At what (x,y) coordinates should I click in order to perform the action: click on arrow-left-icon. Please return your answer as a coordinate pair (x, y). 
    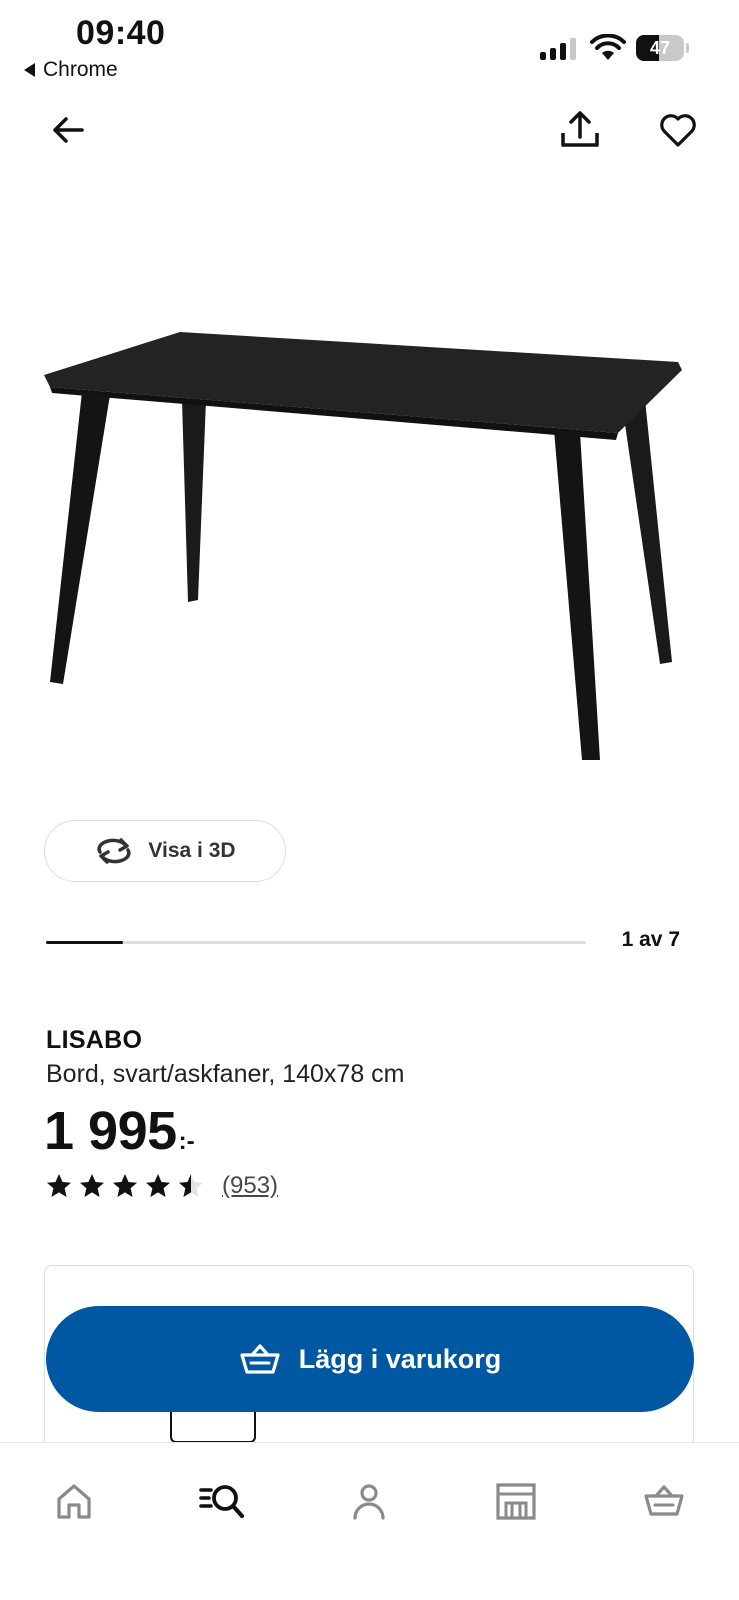
    Looking at the image, I should click on (68, 130).